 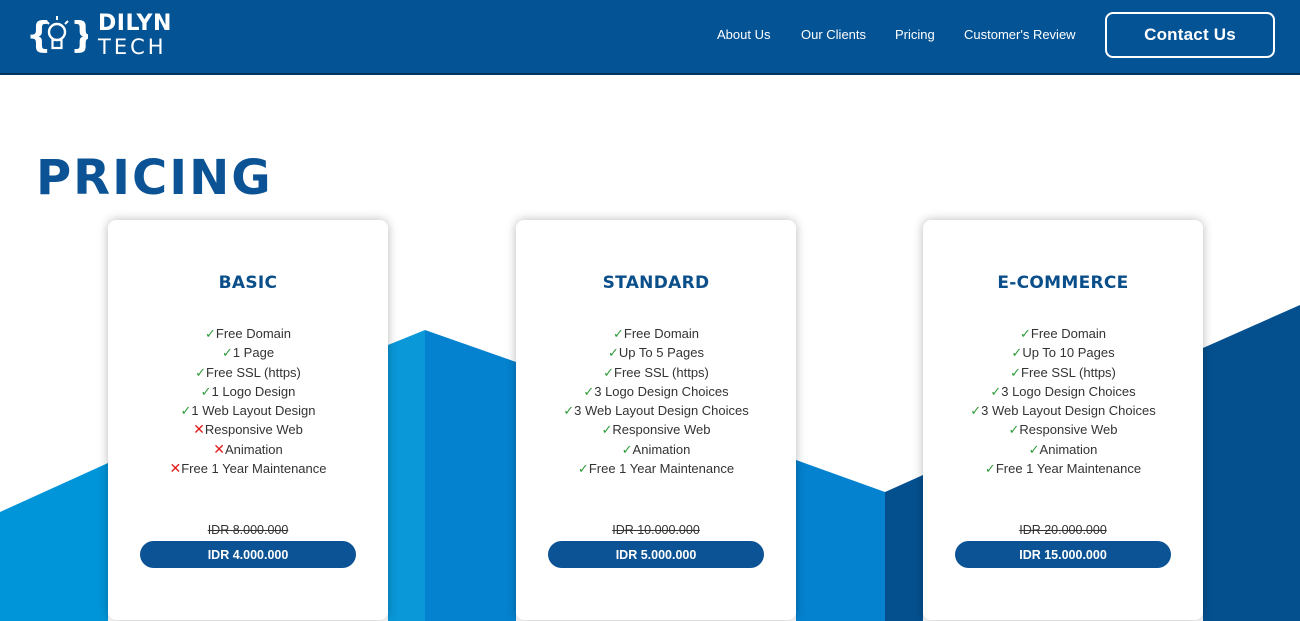 I want to click on feature-item: ✕Animation, so click(x=248, y=449).